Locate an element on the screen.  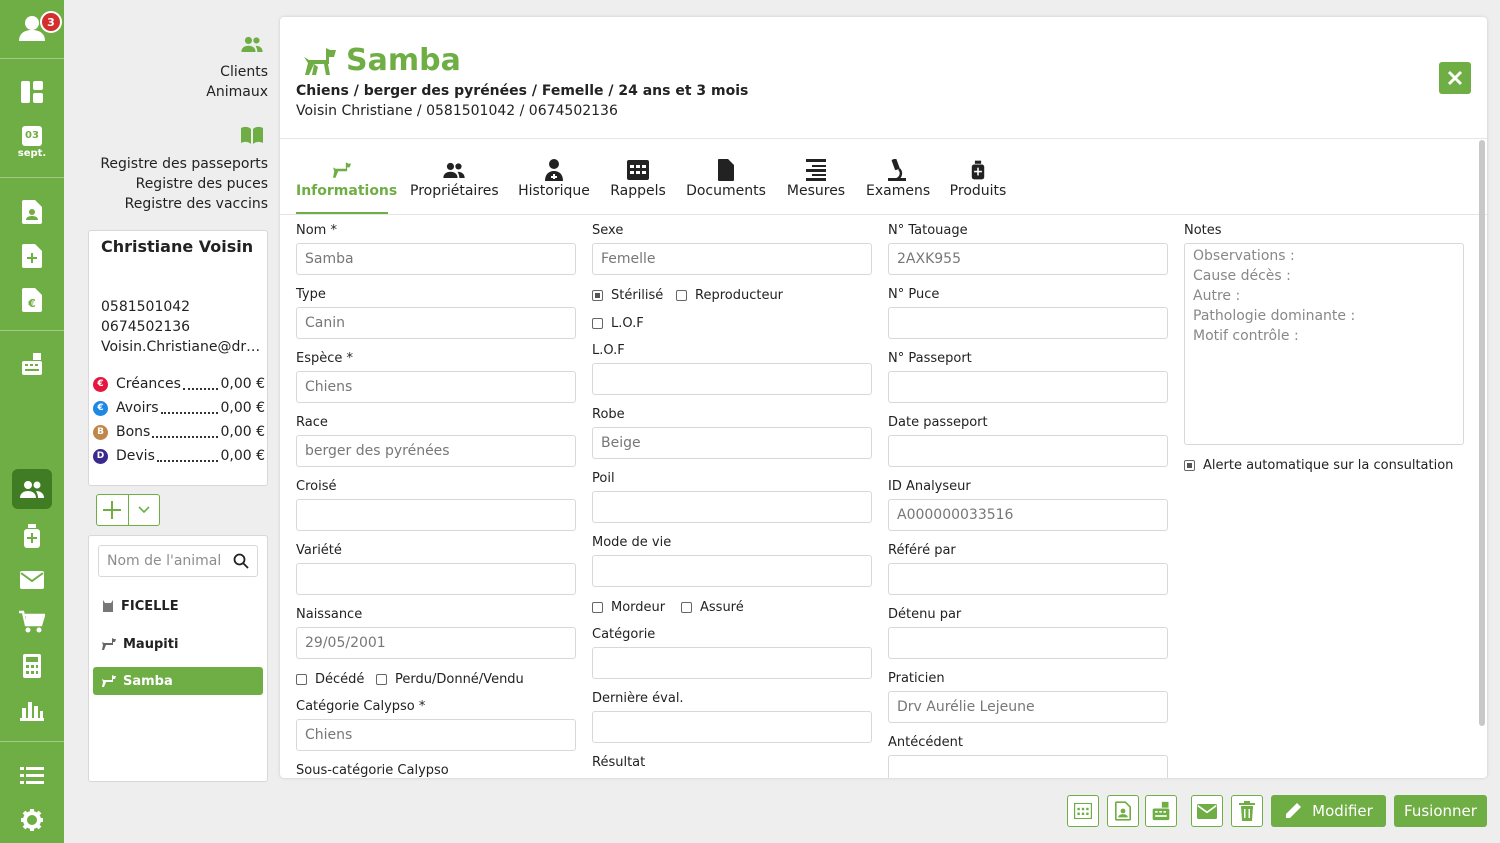
balance-devis: D Devis 0,00 € is located at coordinates (179, 456).